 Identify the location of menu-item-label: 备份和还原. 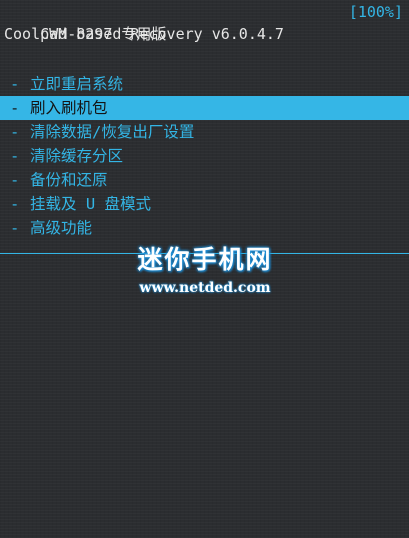
(69, 180).